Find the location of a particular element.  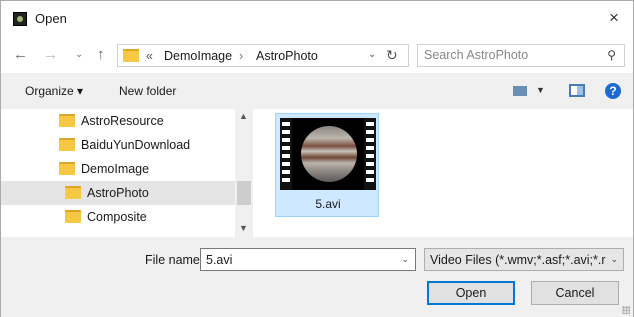

tree-item-baiduyundownload: BaiduYunDownload is located at coordinates (123, 145).